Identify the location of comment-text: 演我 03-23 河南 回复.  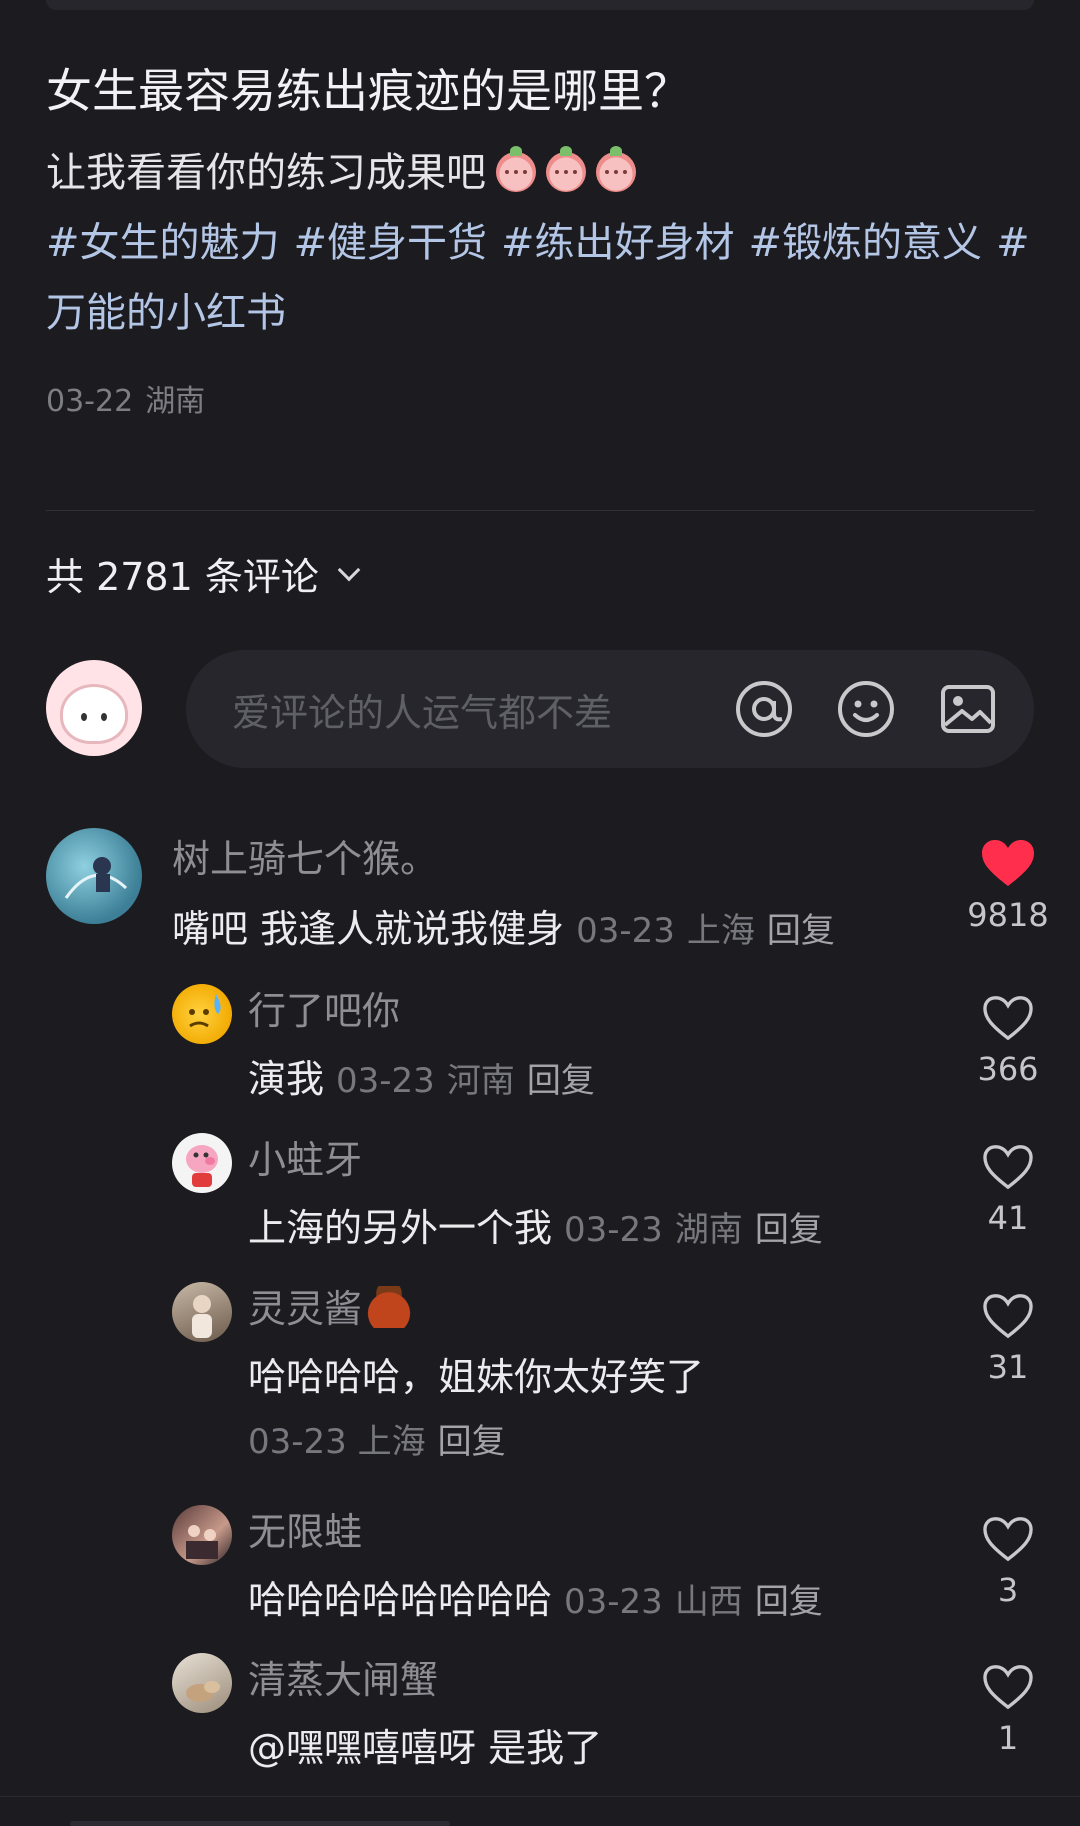
(421, 1075).